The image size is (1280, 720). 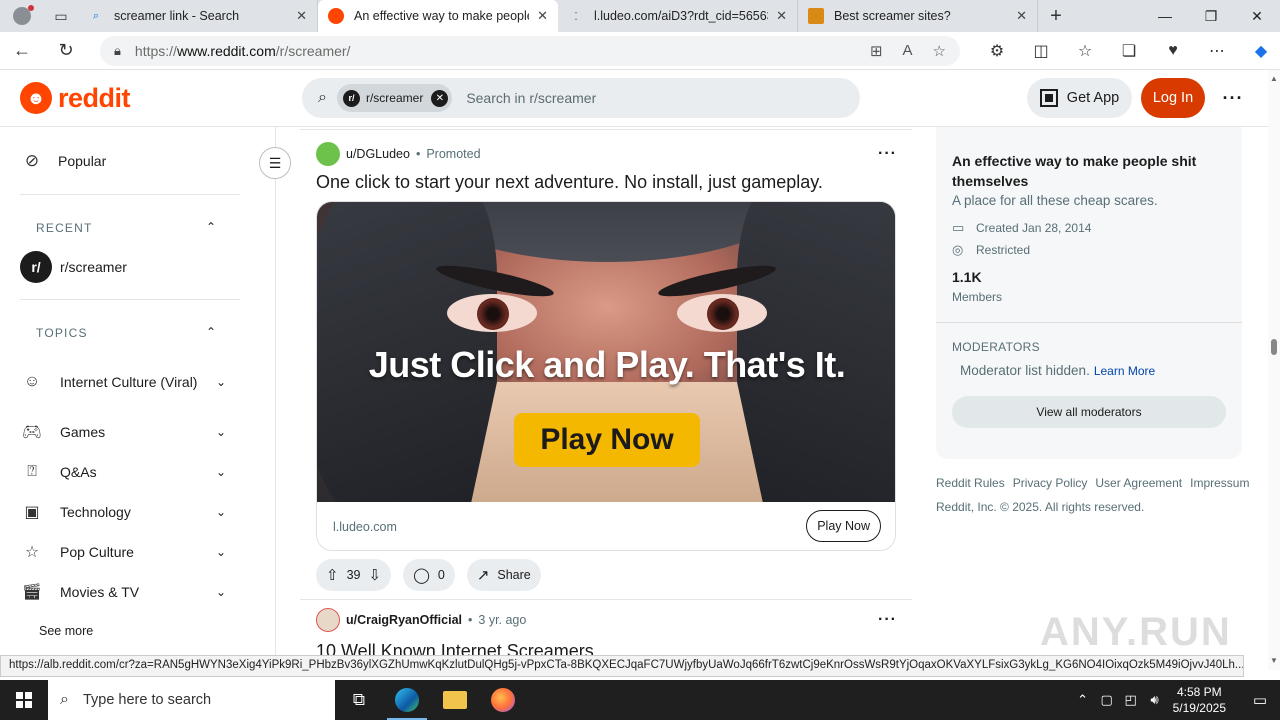 What do you see at coordinates (1041, 51) in the screenshot?
I see `split-screen-icon: ◫` at bounding box center [1041, 51].